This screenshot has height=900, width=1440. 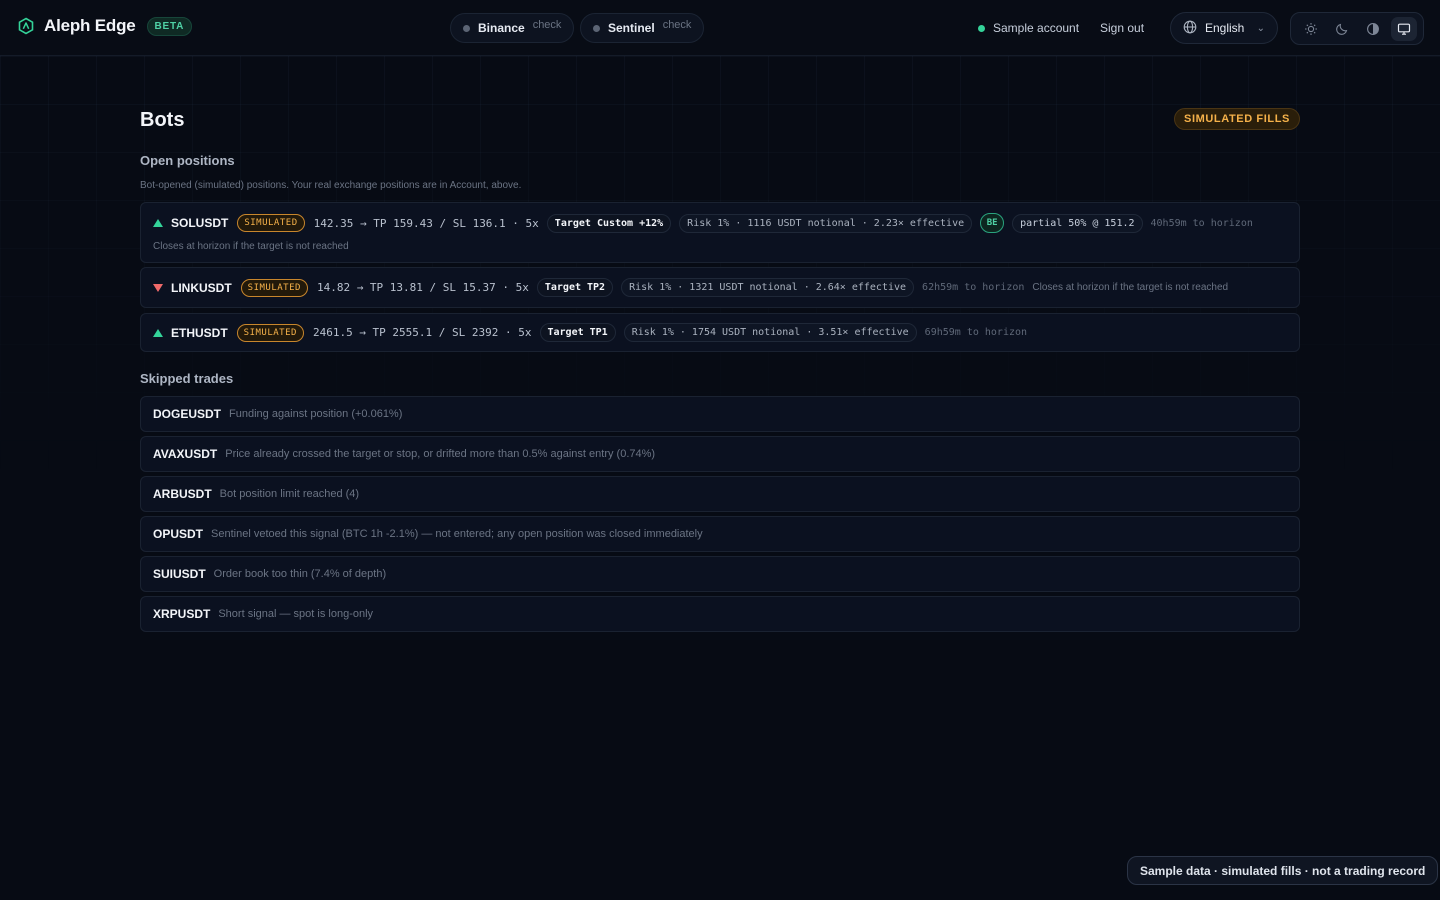 I want to click on skipped-symbol: DOGEUSDT, so click(x=187, y=414).